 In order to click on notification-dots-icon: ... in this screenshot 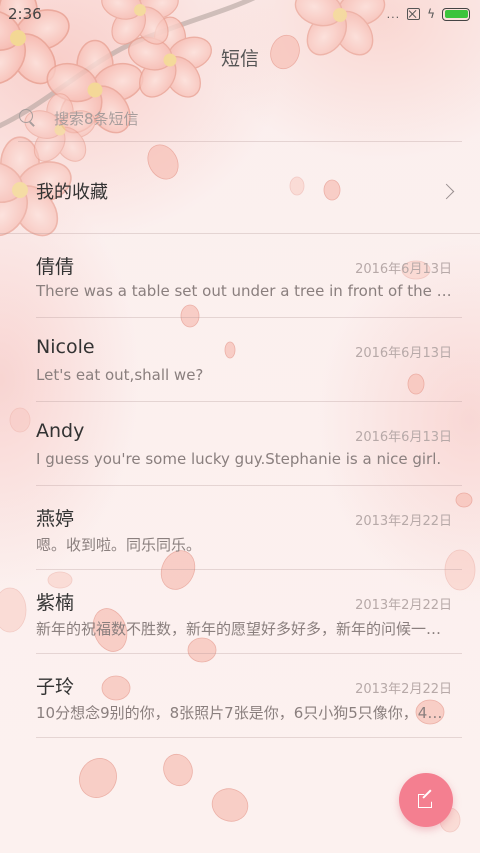, I will do `click(393, 14)`.